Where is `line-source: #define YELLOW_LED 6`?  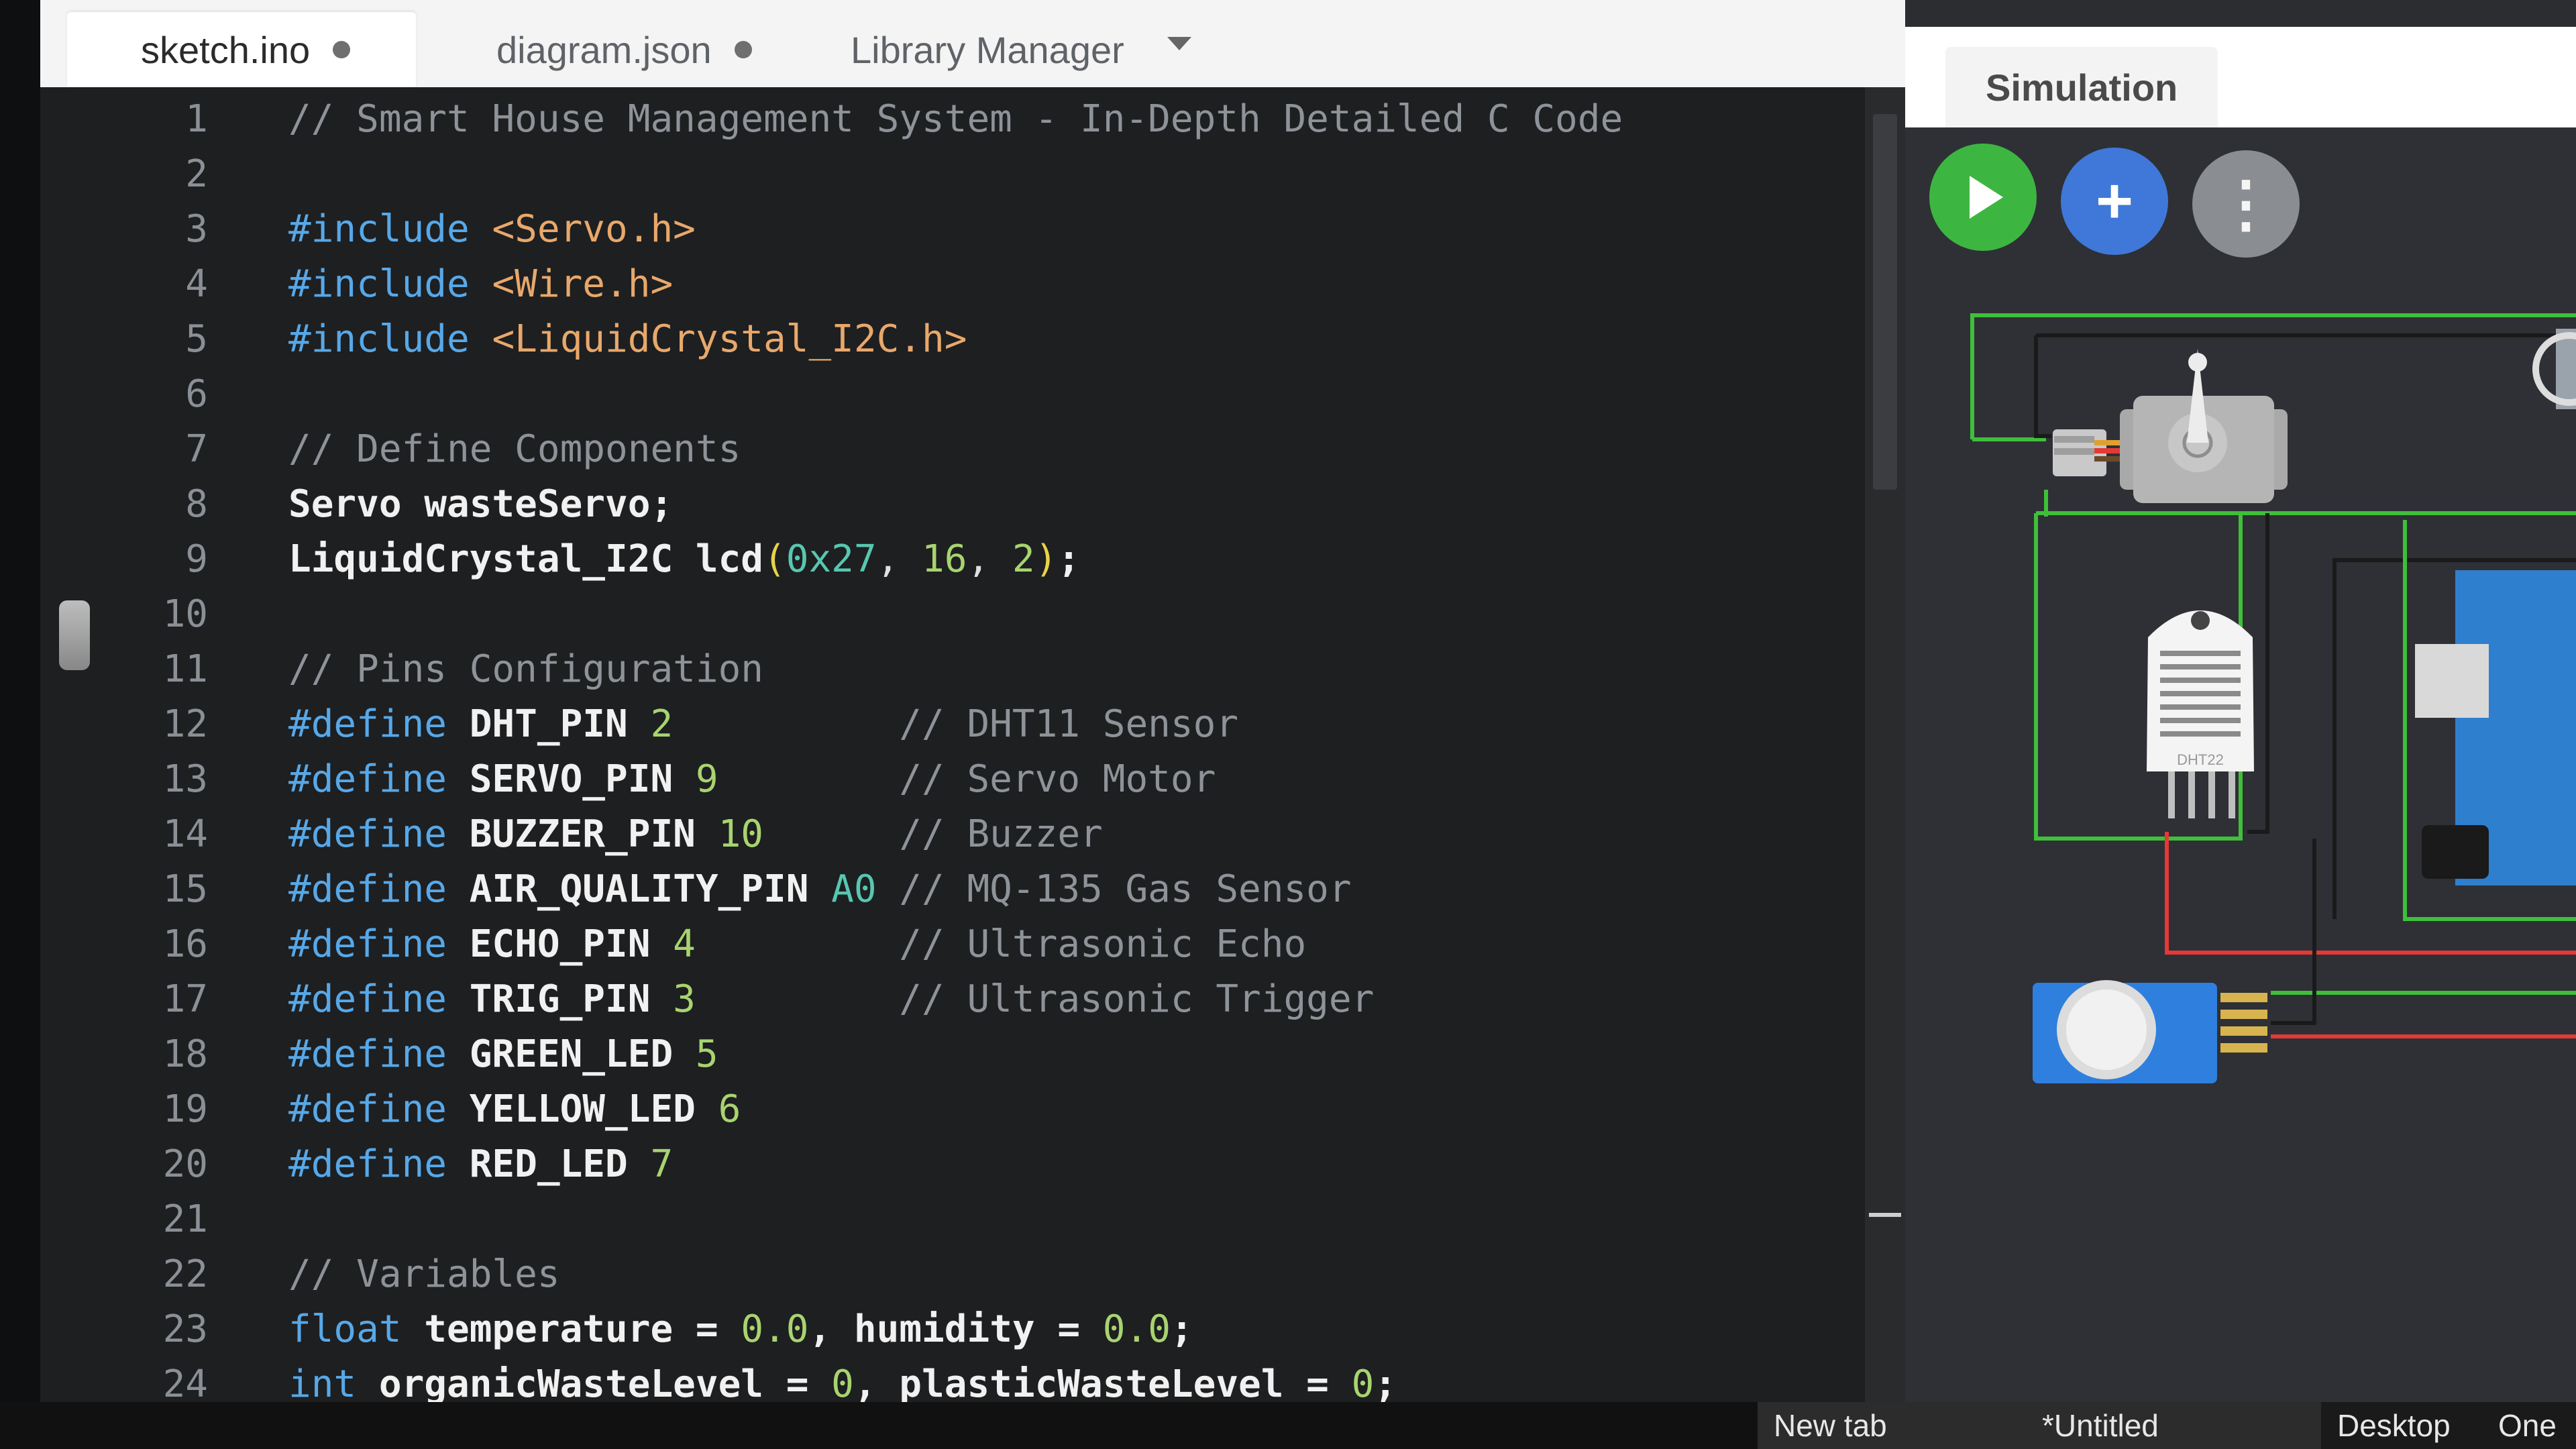 line-source: #define YELLOW_LED 6 is located at coordinates (514, 1109).